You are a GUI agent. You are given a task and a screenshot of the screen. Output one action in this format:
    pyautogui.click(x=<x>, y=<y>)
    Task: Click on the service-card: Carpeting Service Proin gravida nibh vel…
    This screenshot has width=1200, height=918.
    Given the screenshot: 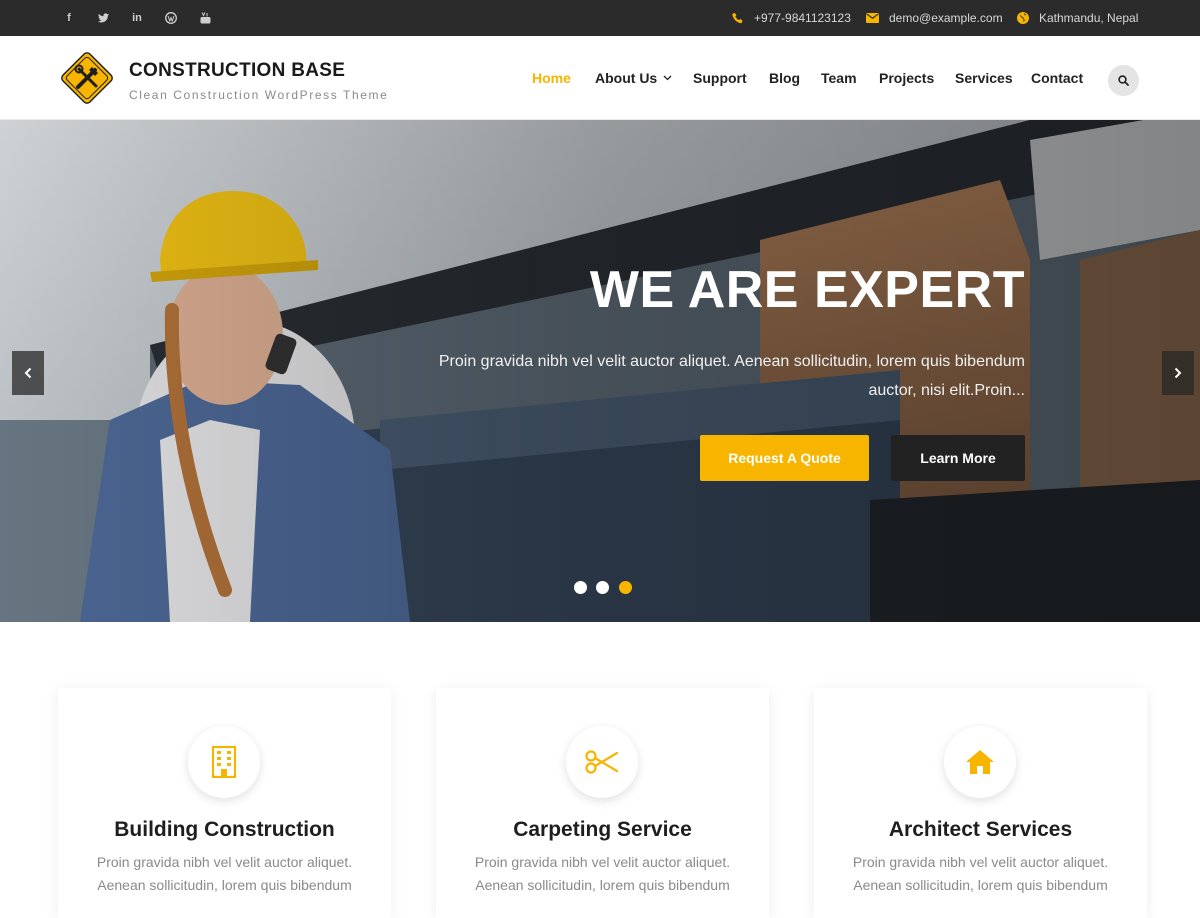 What is the action you would take?
    pyautogui.click(x=602, y=803)
    